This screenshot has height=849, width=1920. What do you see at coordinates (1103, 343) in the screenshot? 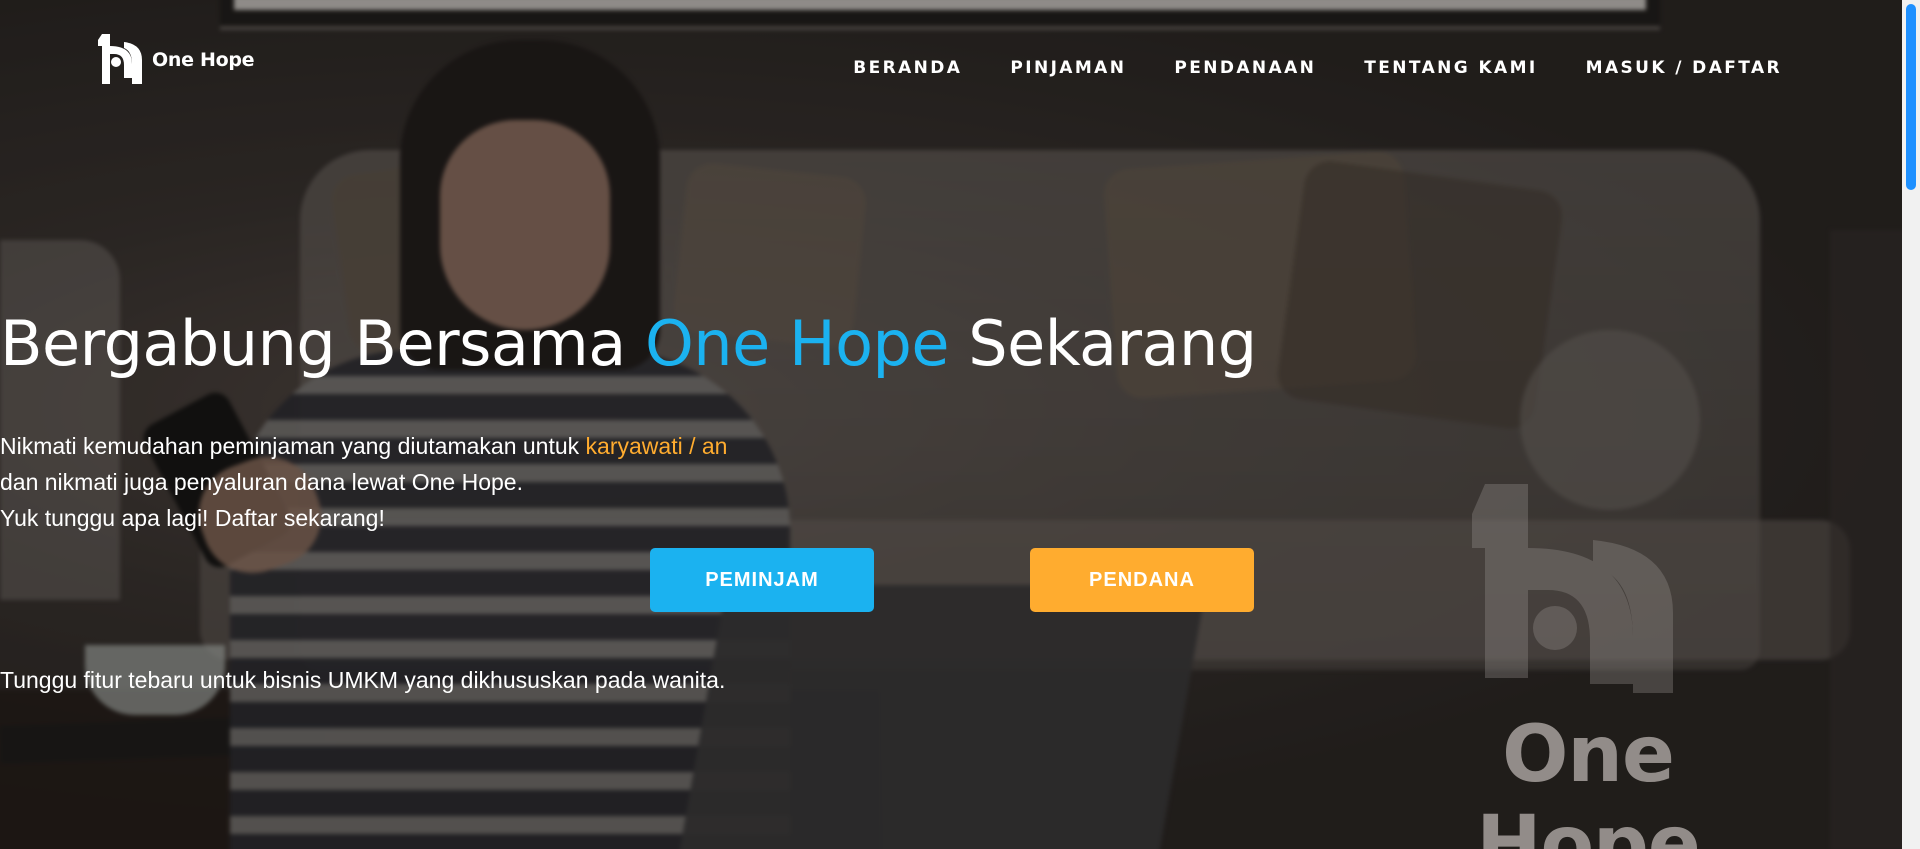
I see `hero-title-suffix: Sekarang` at bounding box center [1103, 343].